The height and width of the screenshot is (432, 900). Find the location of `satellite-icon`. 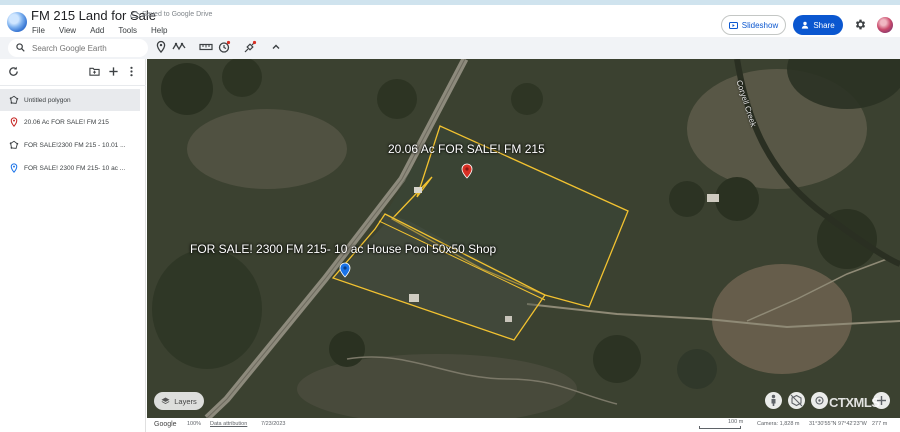

satellite-icon is located at coordinates (250, 47).